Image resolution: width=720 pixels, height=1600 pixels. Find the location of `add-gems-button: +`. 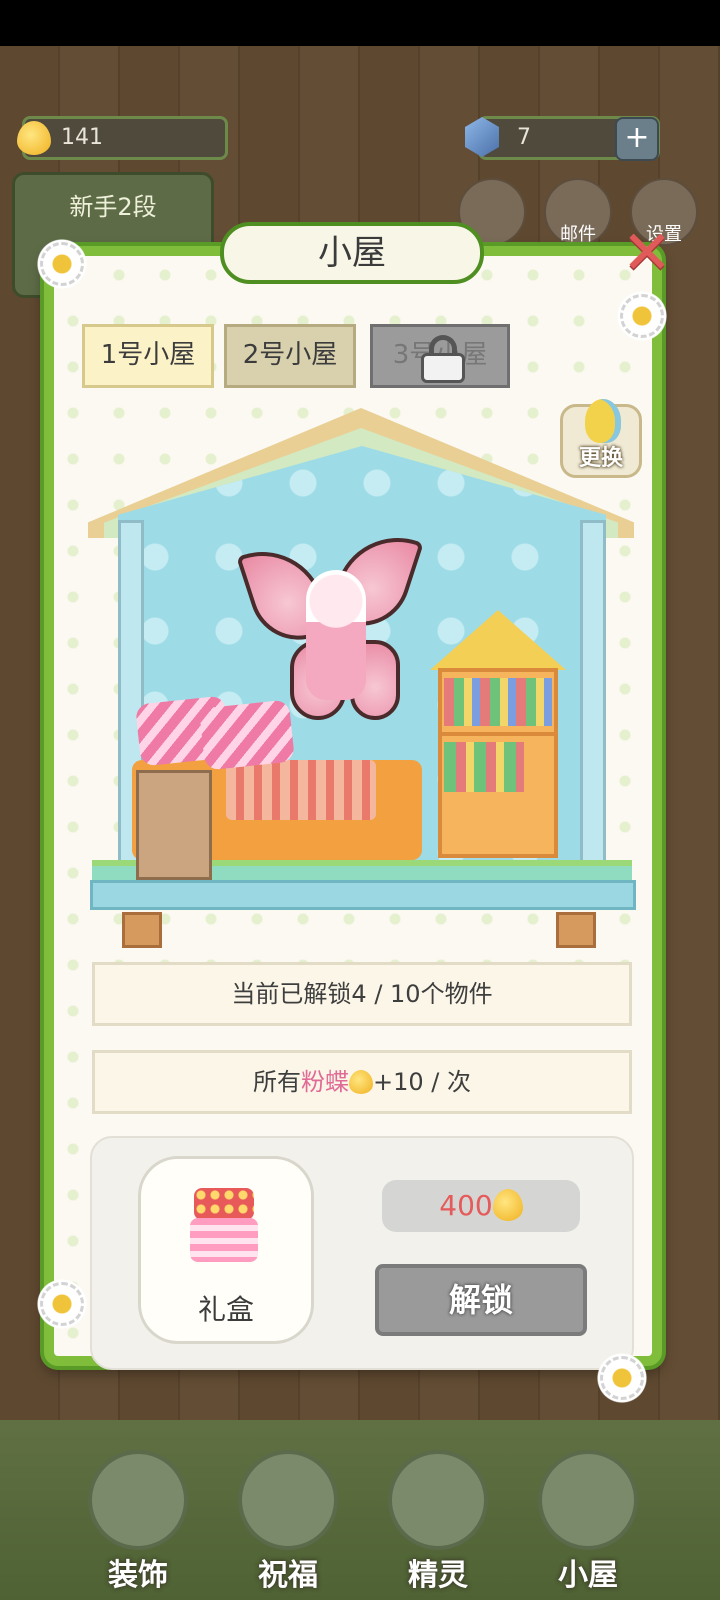

add-gems-button: + is located at coordinates (637, 139).